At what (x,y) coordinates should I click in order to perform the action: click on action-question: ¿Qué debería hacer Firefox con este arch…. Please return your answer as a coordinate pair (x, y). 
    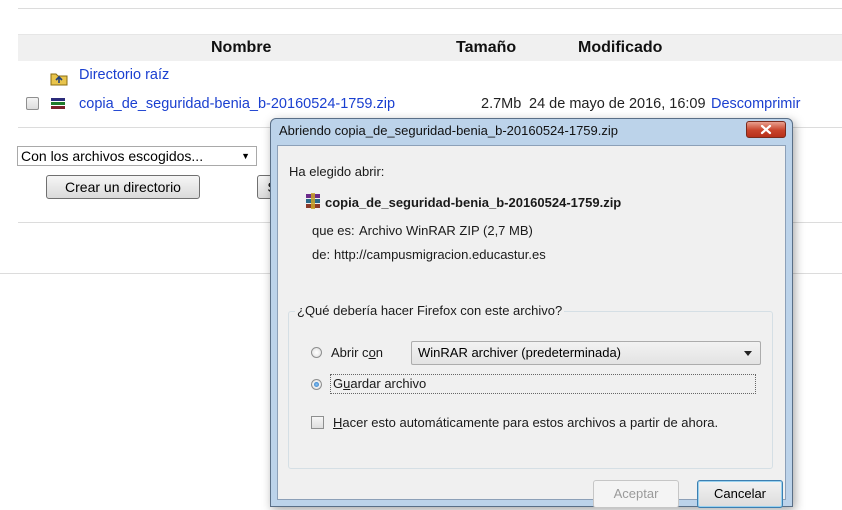
    Looking at the image, I should click on (430, 310).